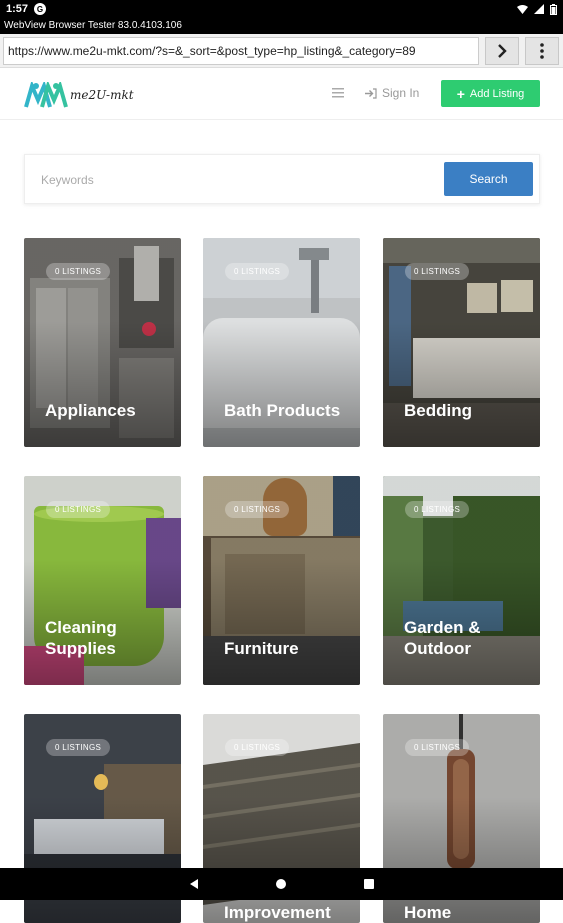 The height and width of the screenshot is (923, 563). I want to click on more-options-button, so click(542, 50).